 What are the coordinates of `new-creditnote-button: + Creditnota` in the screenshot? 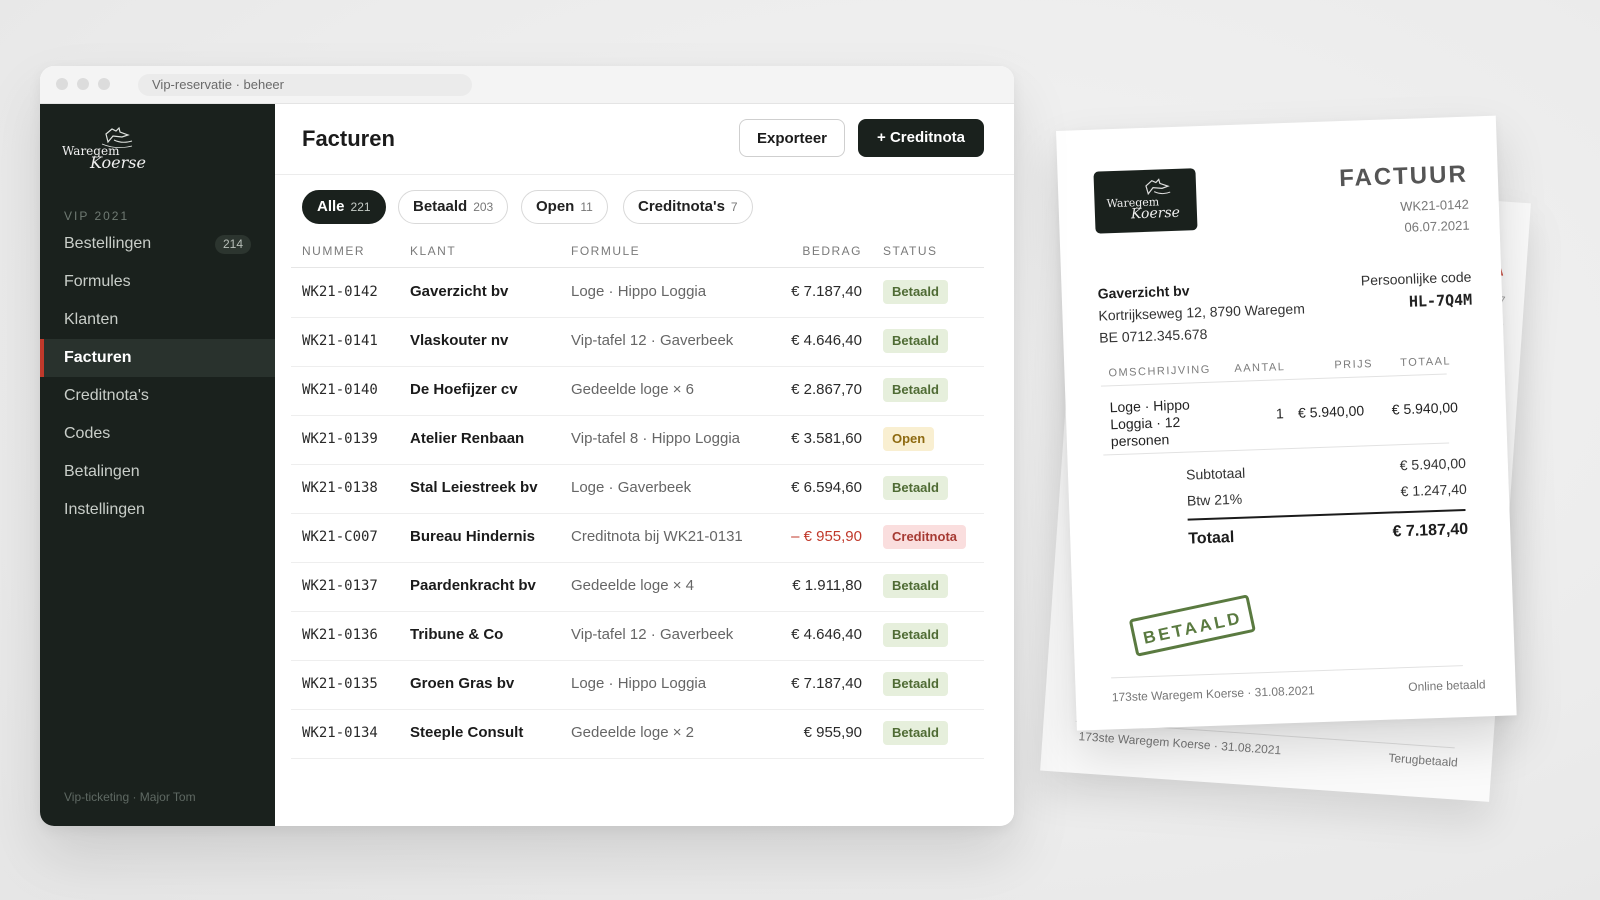 It's located at (921, 138).